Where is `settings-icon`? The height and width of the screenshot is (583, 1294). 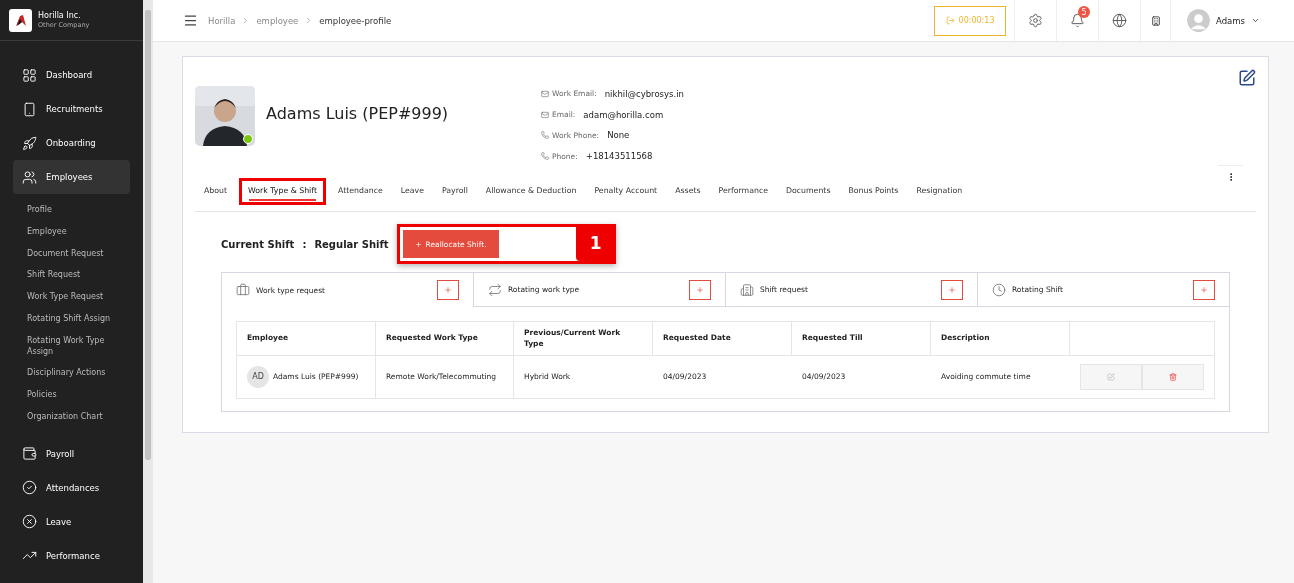 settings-icon is located at coordinates (1035, 20).